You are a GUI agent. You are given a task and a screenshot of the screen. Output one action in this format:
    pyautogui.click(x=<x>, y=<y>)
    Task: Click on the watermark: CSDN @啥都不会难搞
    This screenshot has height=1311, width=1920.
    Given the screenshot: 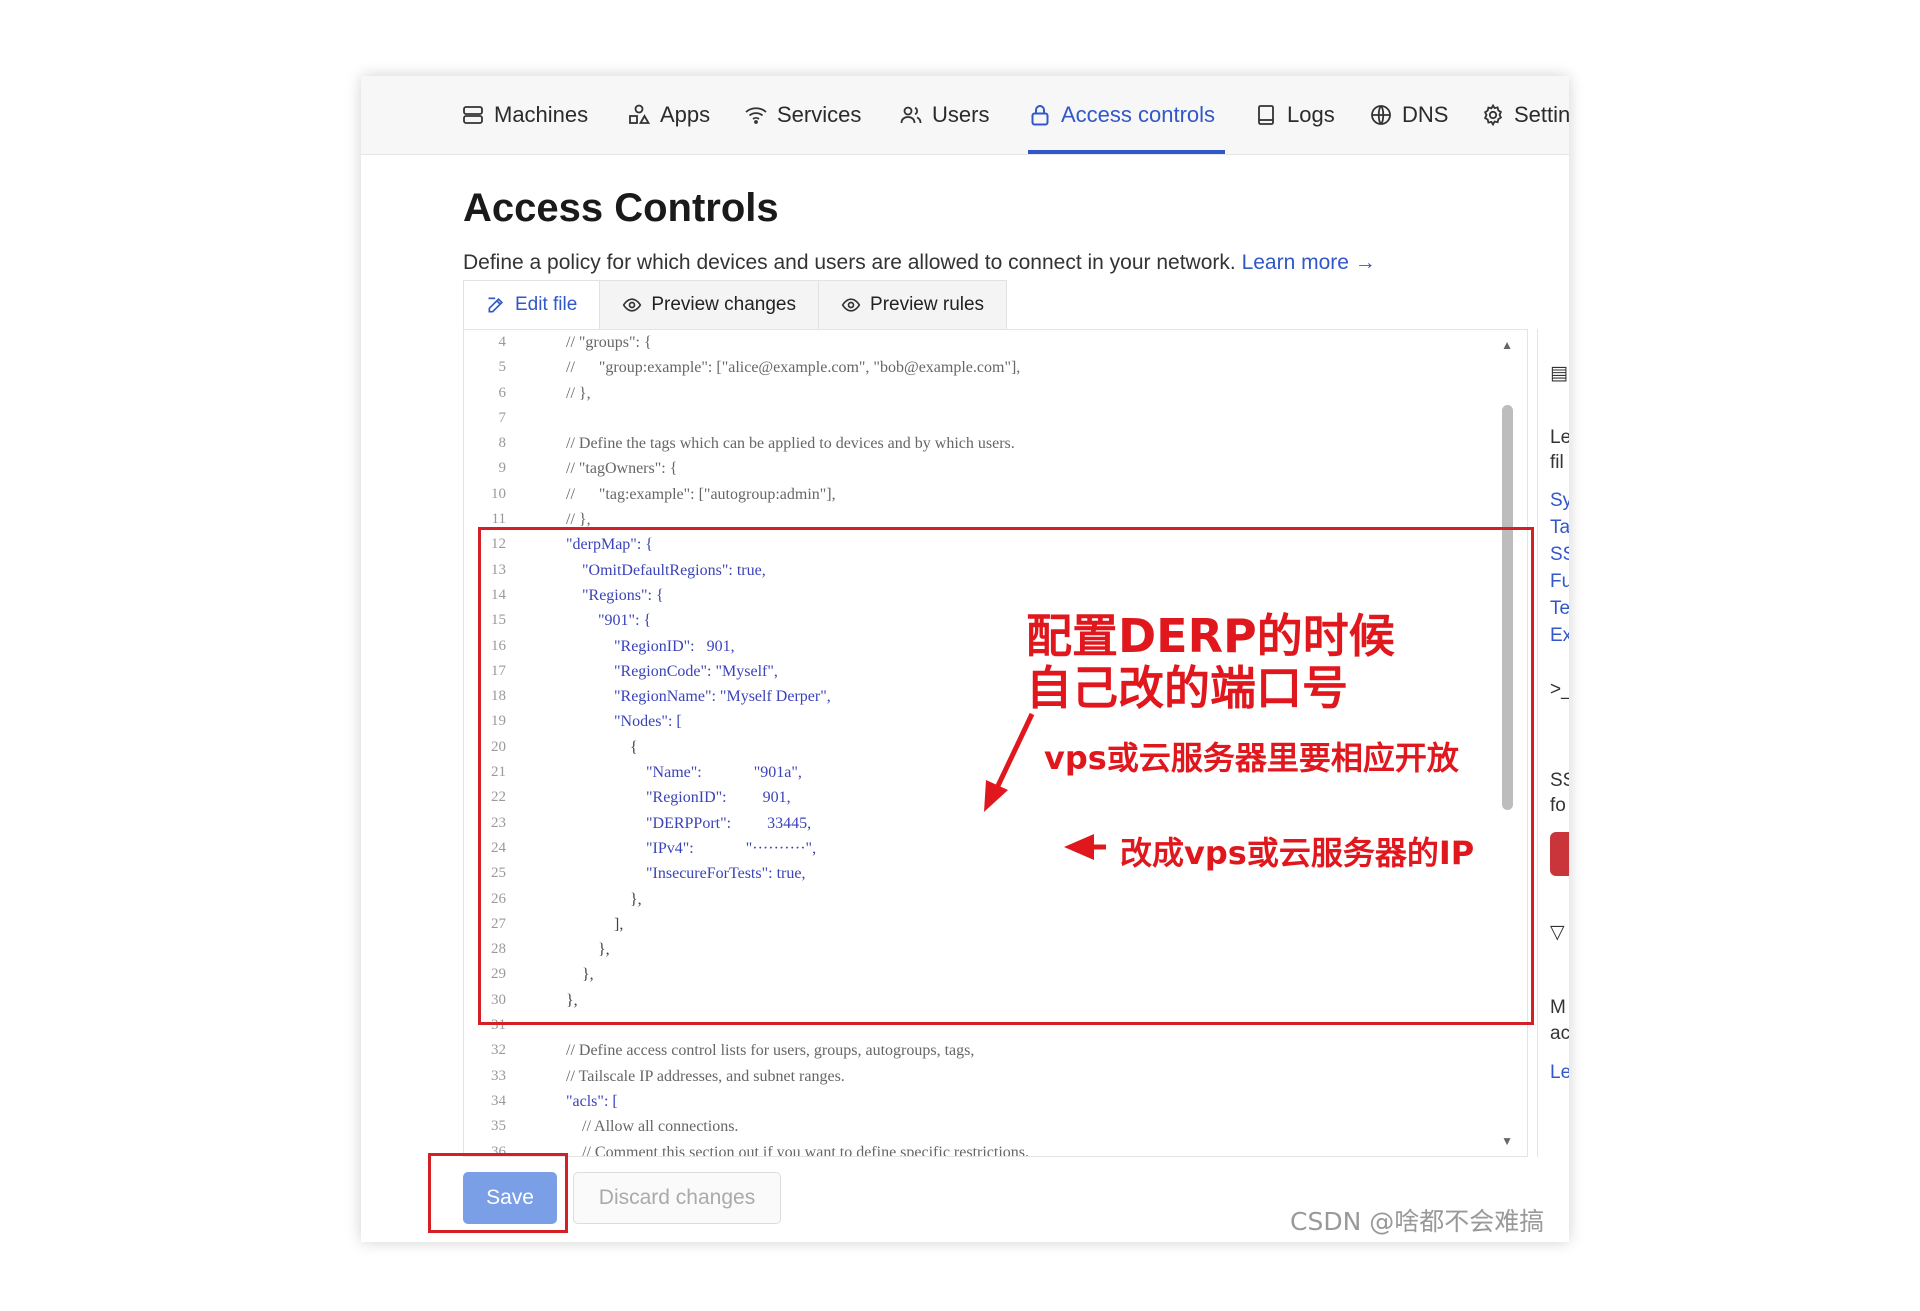 What is the action you would take?
    pyautogui.click(x=1417, y=1221)
    